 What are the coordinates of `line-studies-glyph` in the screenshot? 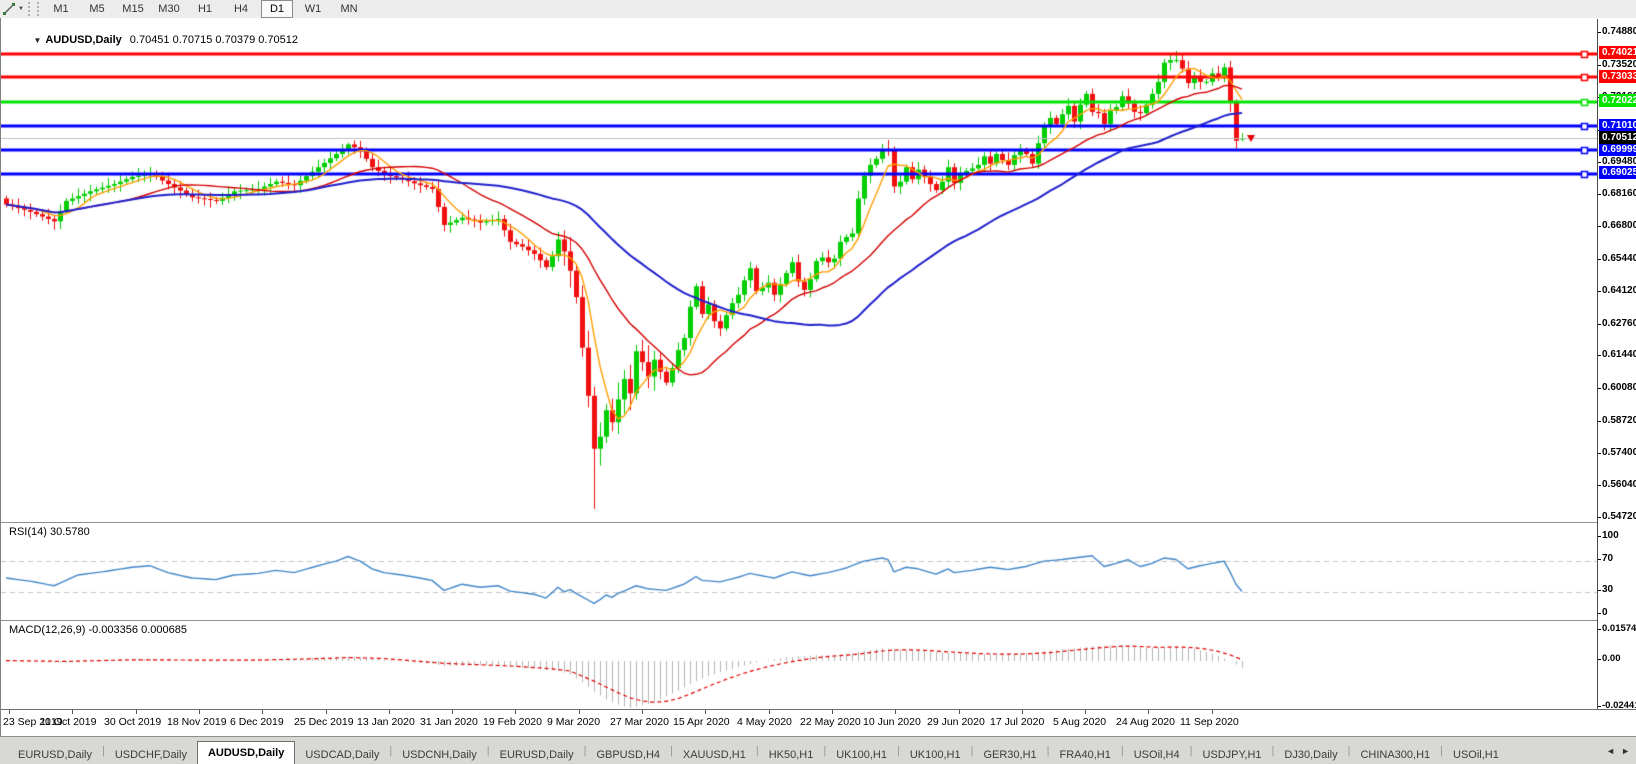 It's located at (9, 9).